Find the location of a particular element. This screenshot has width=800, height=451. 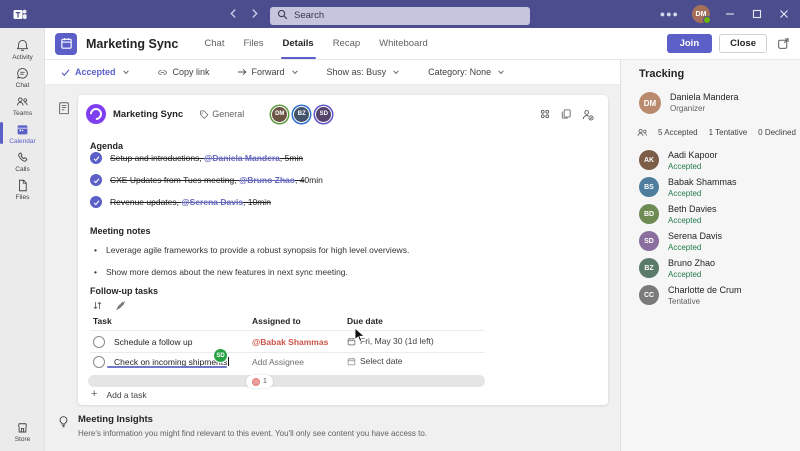

column-header-task: Task is located at coordinates (102, 321).